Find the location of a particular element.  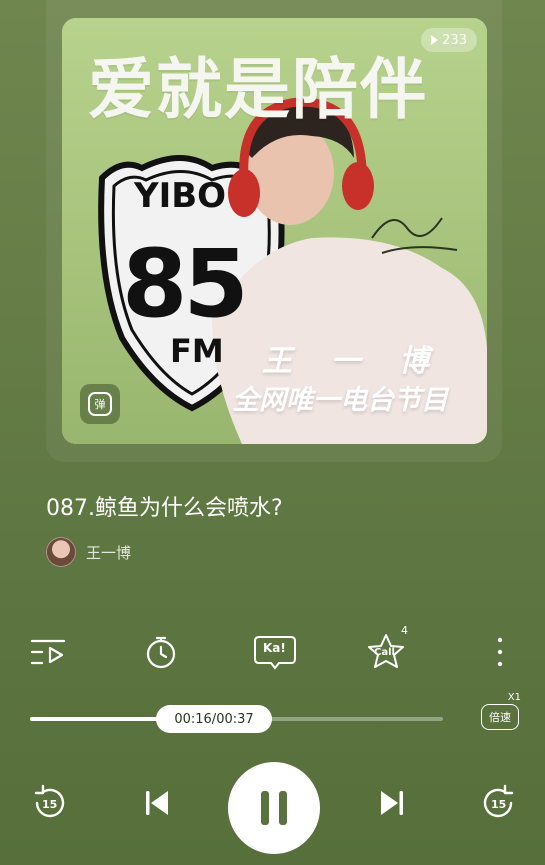

play-count-badge: 233 is located at coordinates (449, 40).